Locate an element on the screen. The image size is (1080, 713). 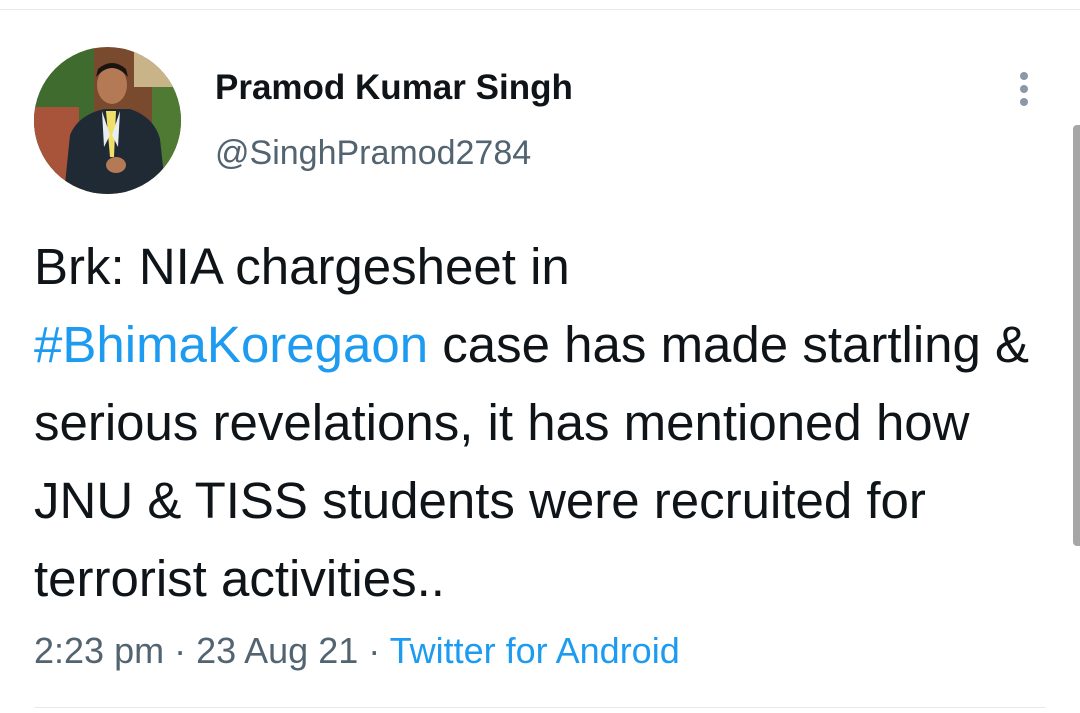
author-handle: @SinghPramod2784 is located at coordinates (373, 153).